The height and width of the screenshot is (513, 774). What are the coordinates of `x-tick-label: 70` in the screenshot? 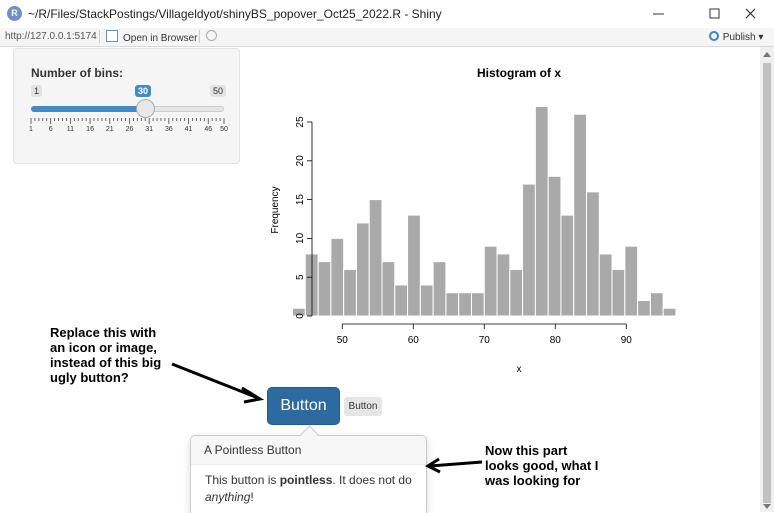 It's located at (485, 340).